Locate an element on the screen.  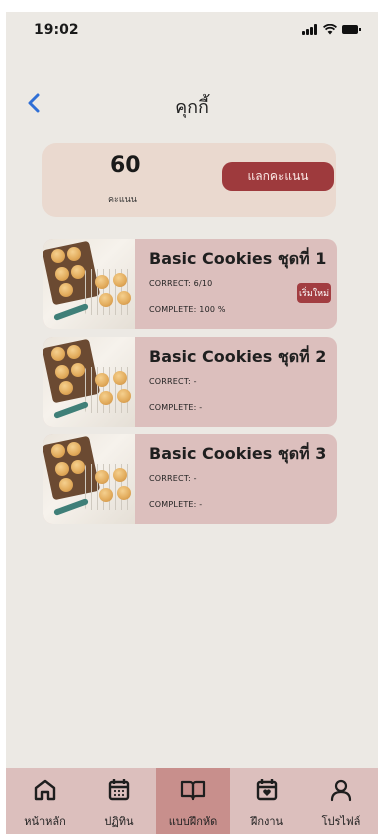
nav-item-profile: โปรไฟล์ is located at coordinates (341, 801).